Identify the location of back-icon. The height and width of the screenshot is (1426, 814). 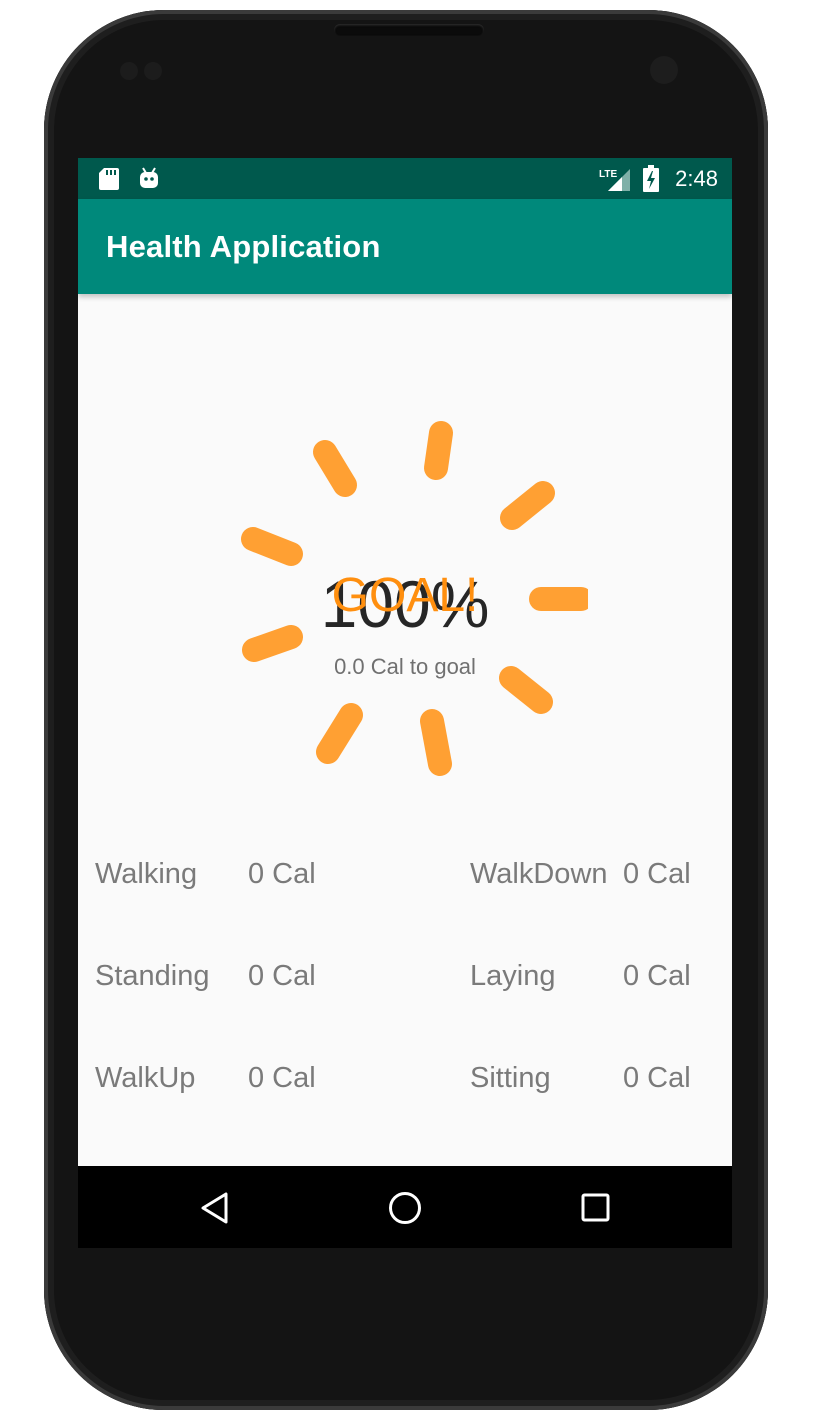
(215, 1208).